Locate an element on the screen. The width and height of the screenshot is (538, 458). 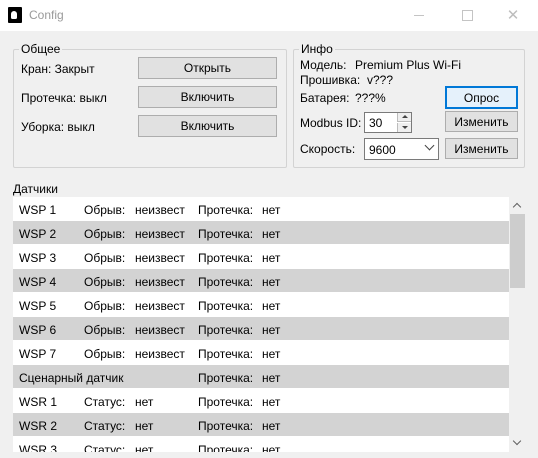
modbus-id-label: Modbus ID: is located at coordinates (331, 123).